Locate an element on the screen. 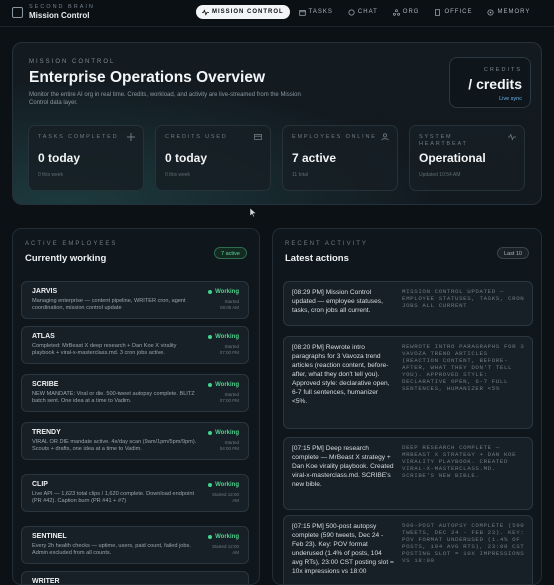 This screenshot has height=585, width=554. brand-subtitle: SECOND BRAIN is located at coordinates (62, 7).